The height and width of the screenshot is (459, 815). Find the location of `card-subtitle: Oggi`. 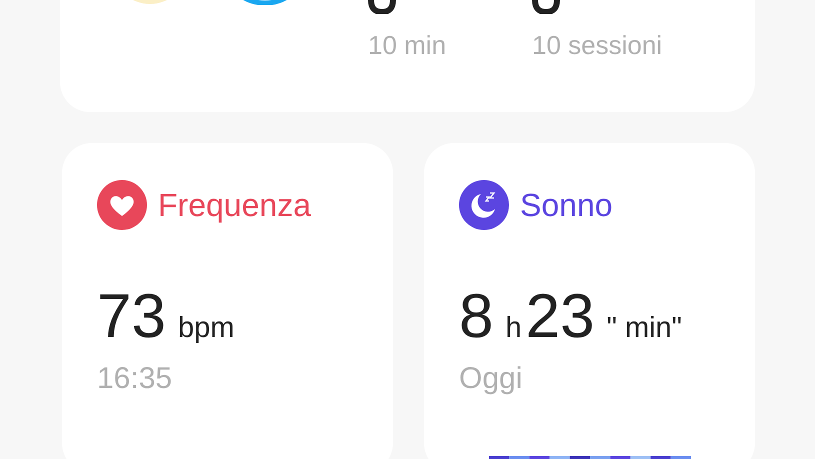

card-subtitle: Oggi is located at coordinates (491, 379).